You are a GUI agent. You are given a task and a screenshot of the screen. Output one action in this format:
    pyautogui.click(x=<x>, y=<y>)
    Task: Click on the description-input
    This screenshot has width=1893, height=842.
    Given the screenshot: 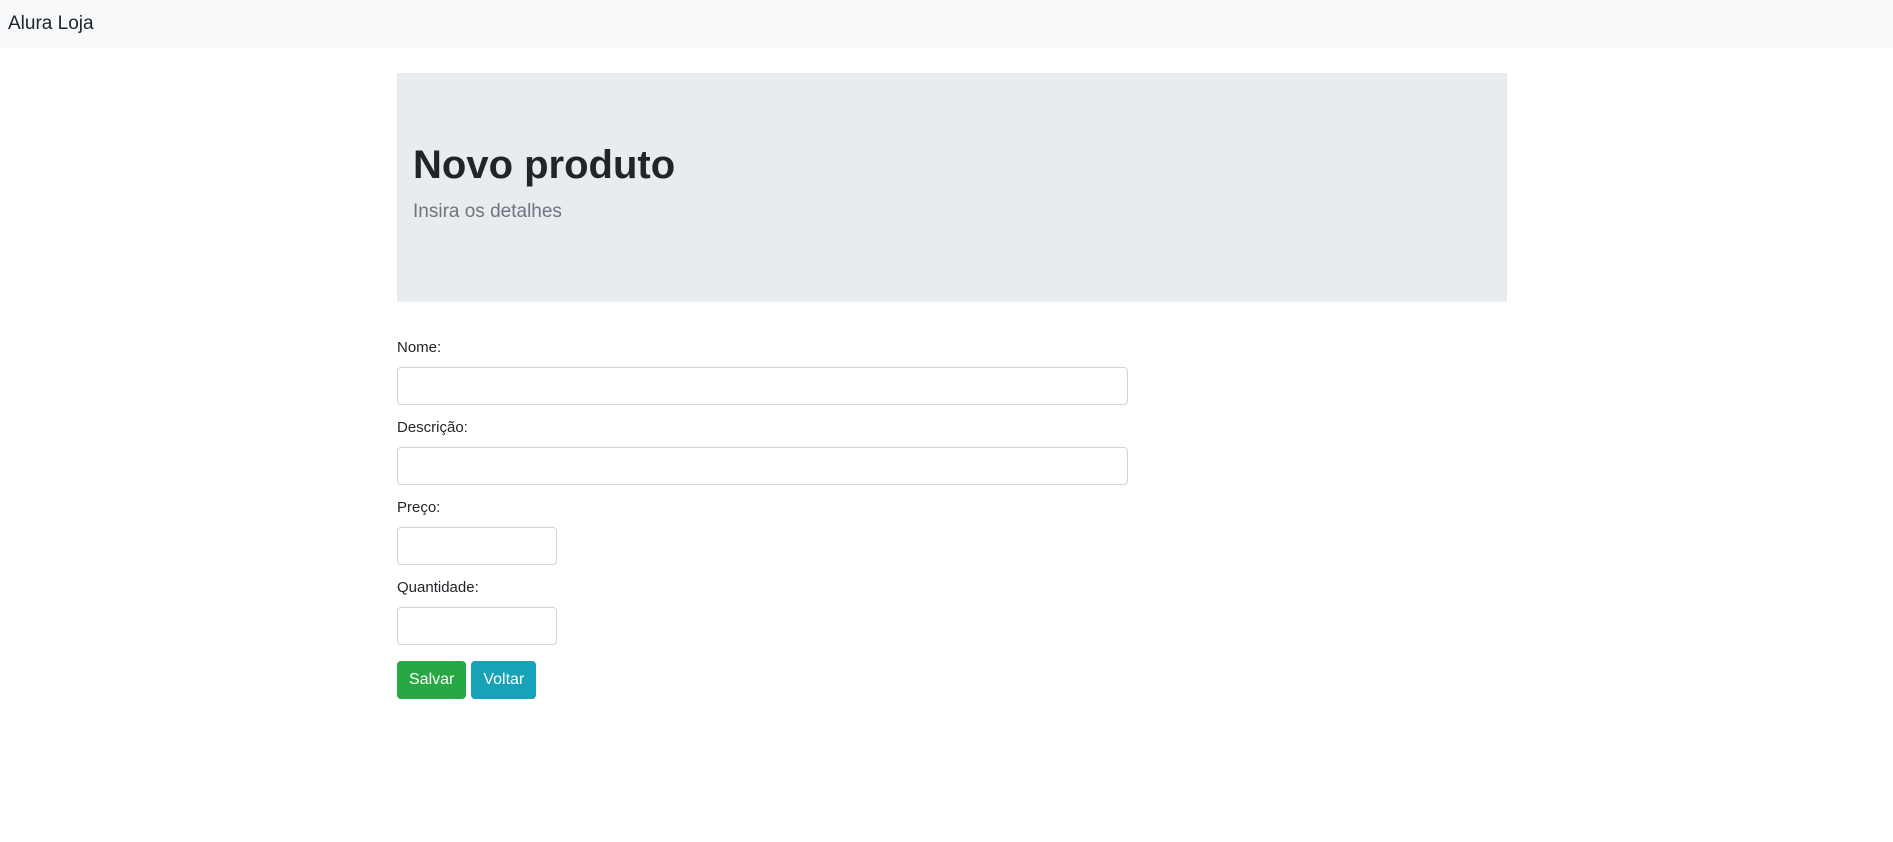 What is the action you would take?
    pyautogui.click(x=762, y=466)
    